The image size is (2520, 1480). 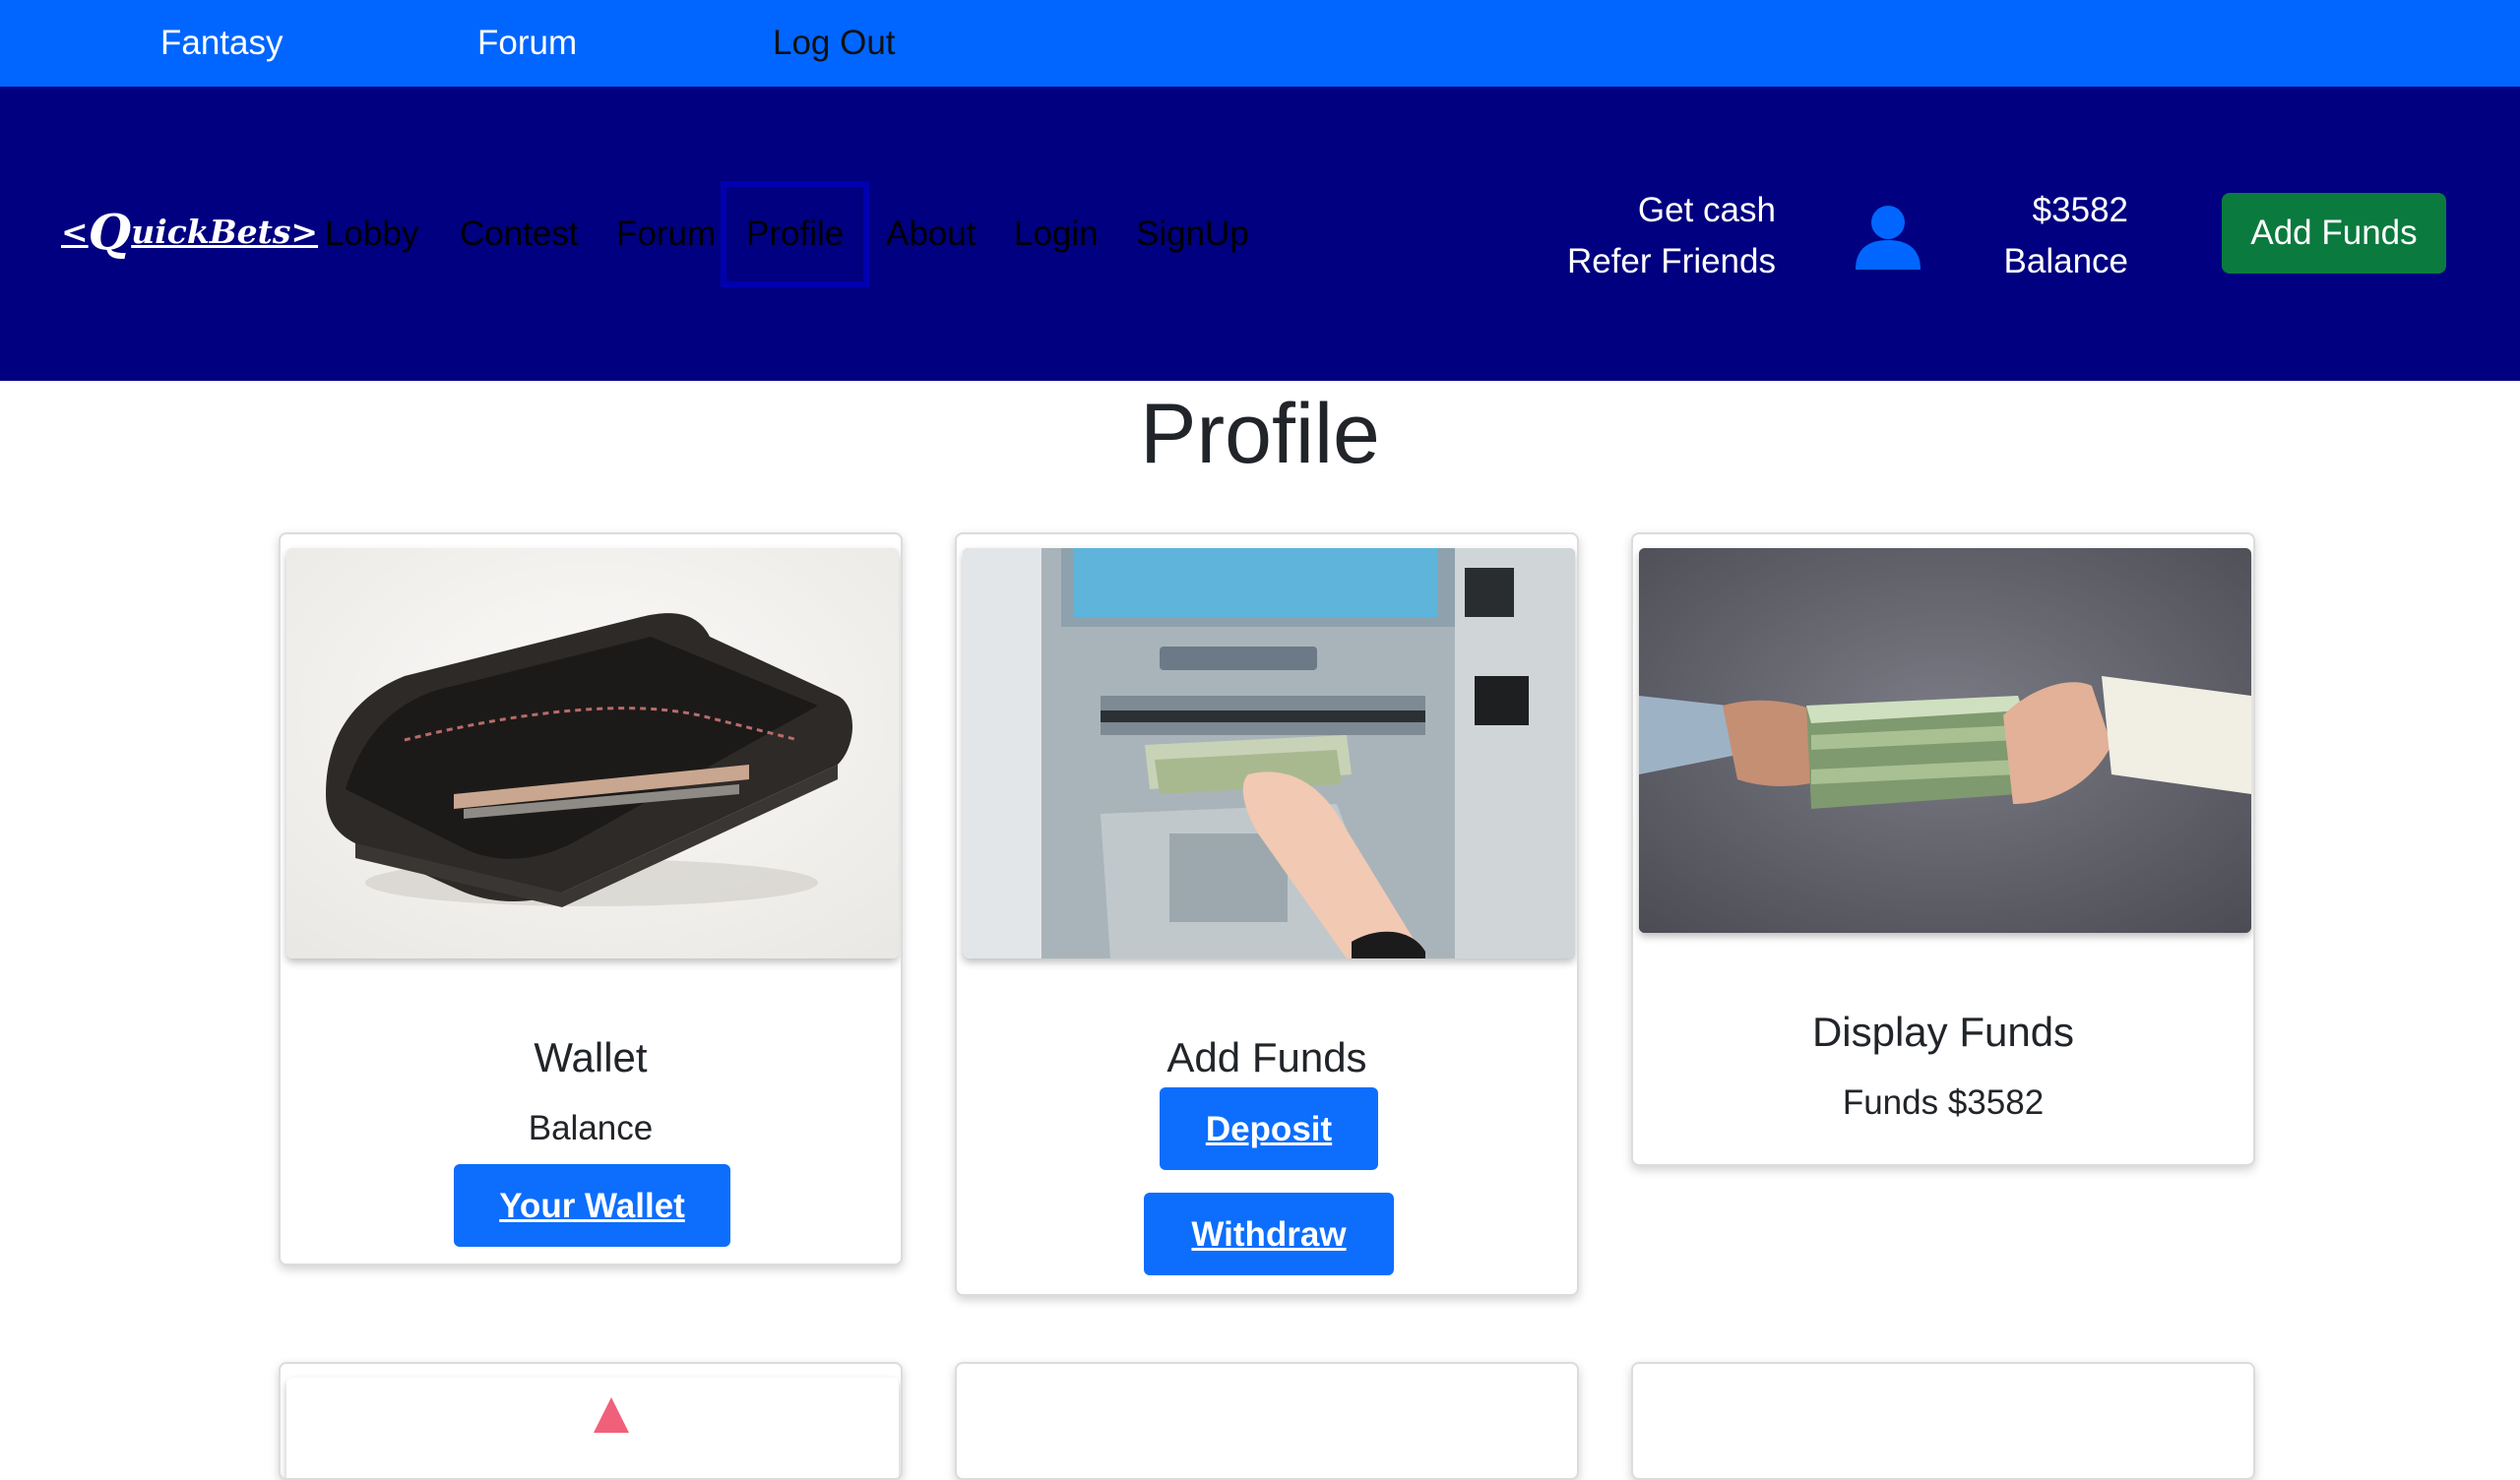 What do you see at coordinates (211, 232) in the screenshot?
I see `brand-text: uickBets` at bounding box center [211, 232].